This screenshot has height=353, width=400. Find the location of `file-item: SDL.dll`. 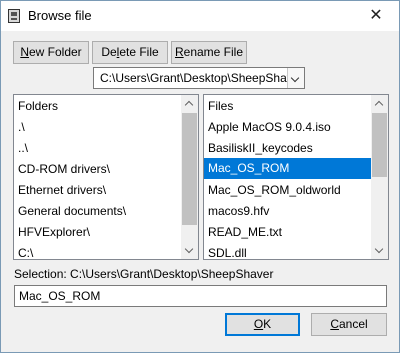

file-item: SDL.dll is located at coordinates (227, 251).